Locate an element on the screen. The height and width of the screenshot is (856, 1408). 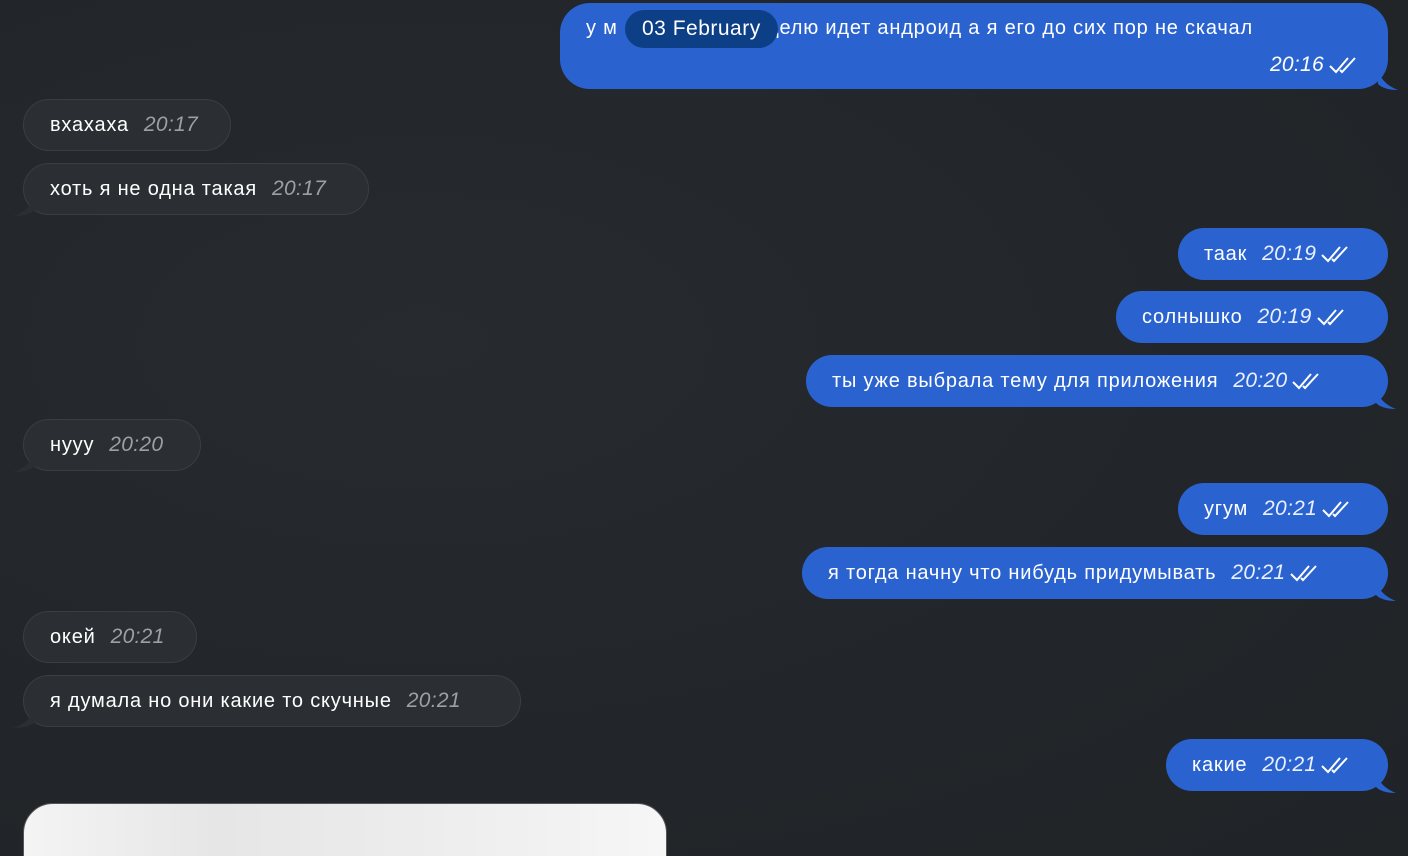
message-text: таак is located at coordinates (1226, 253).